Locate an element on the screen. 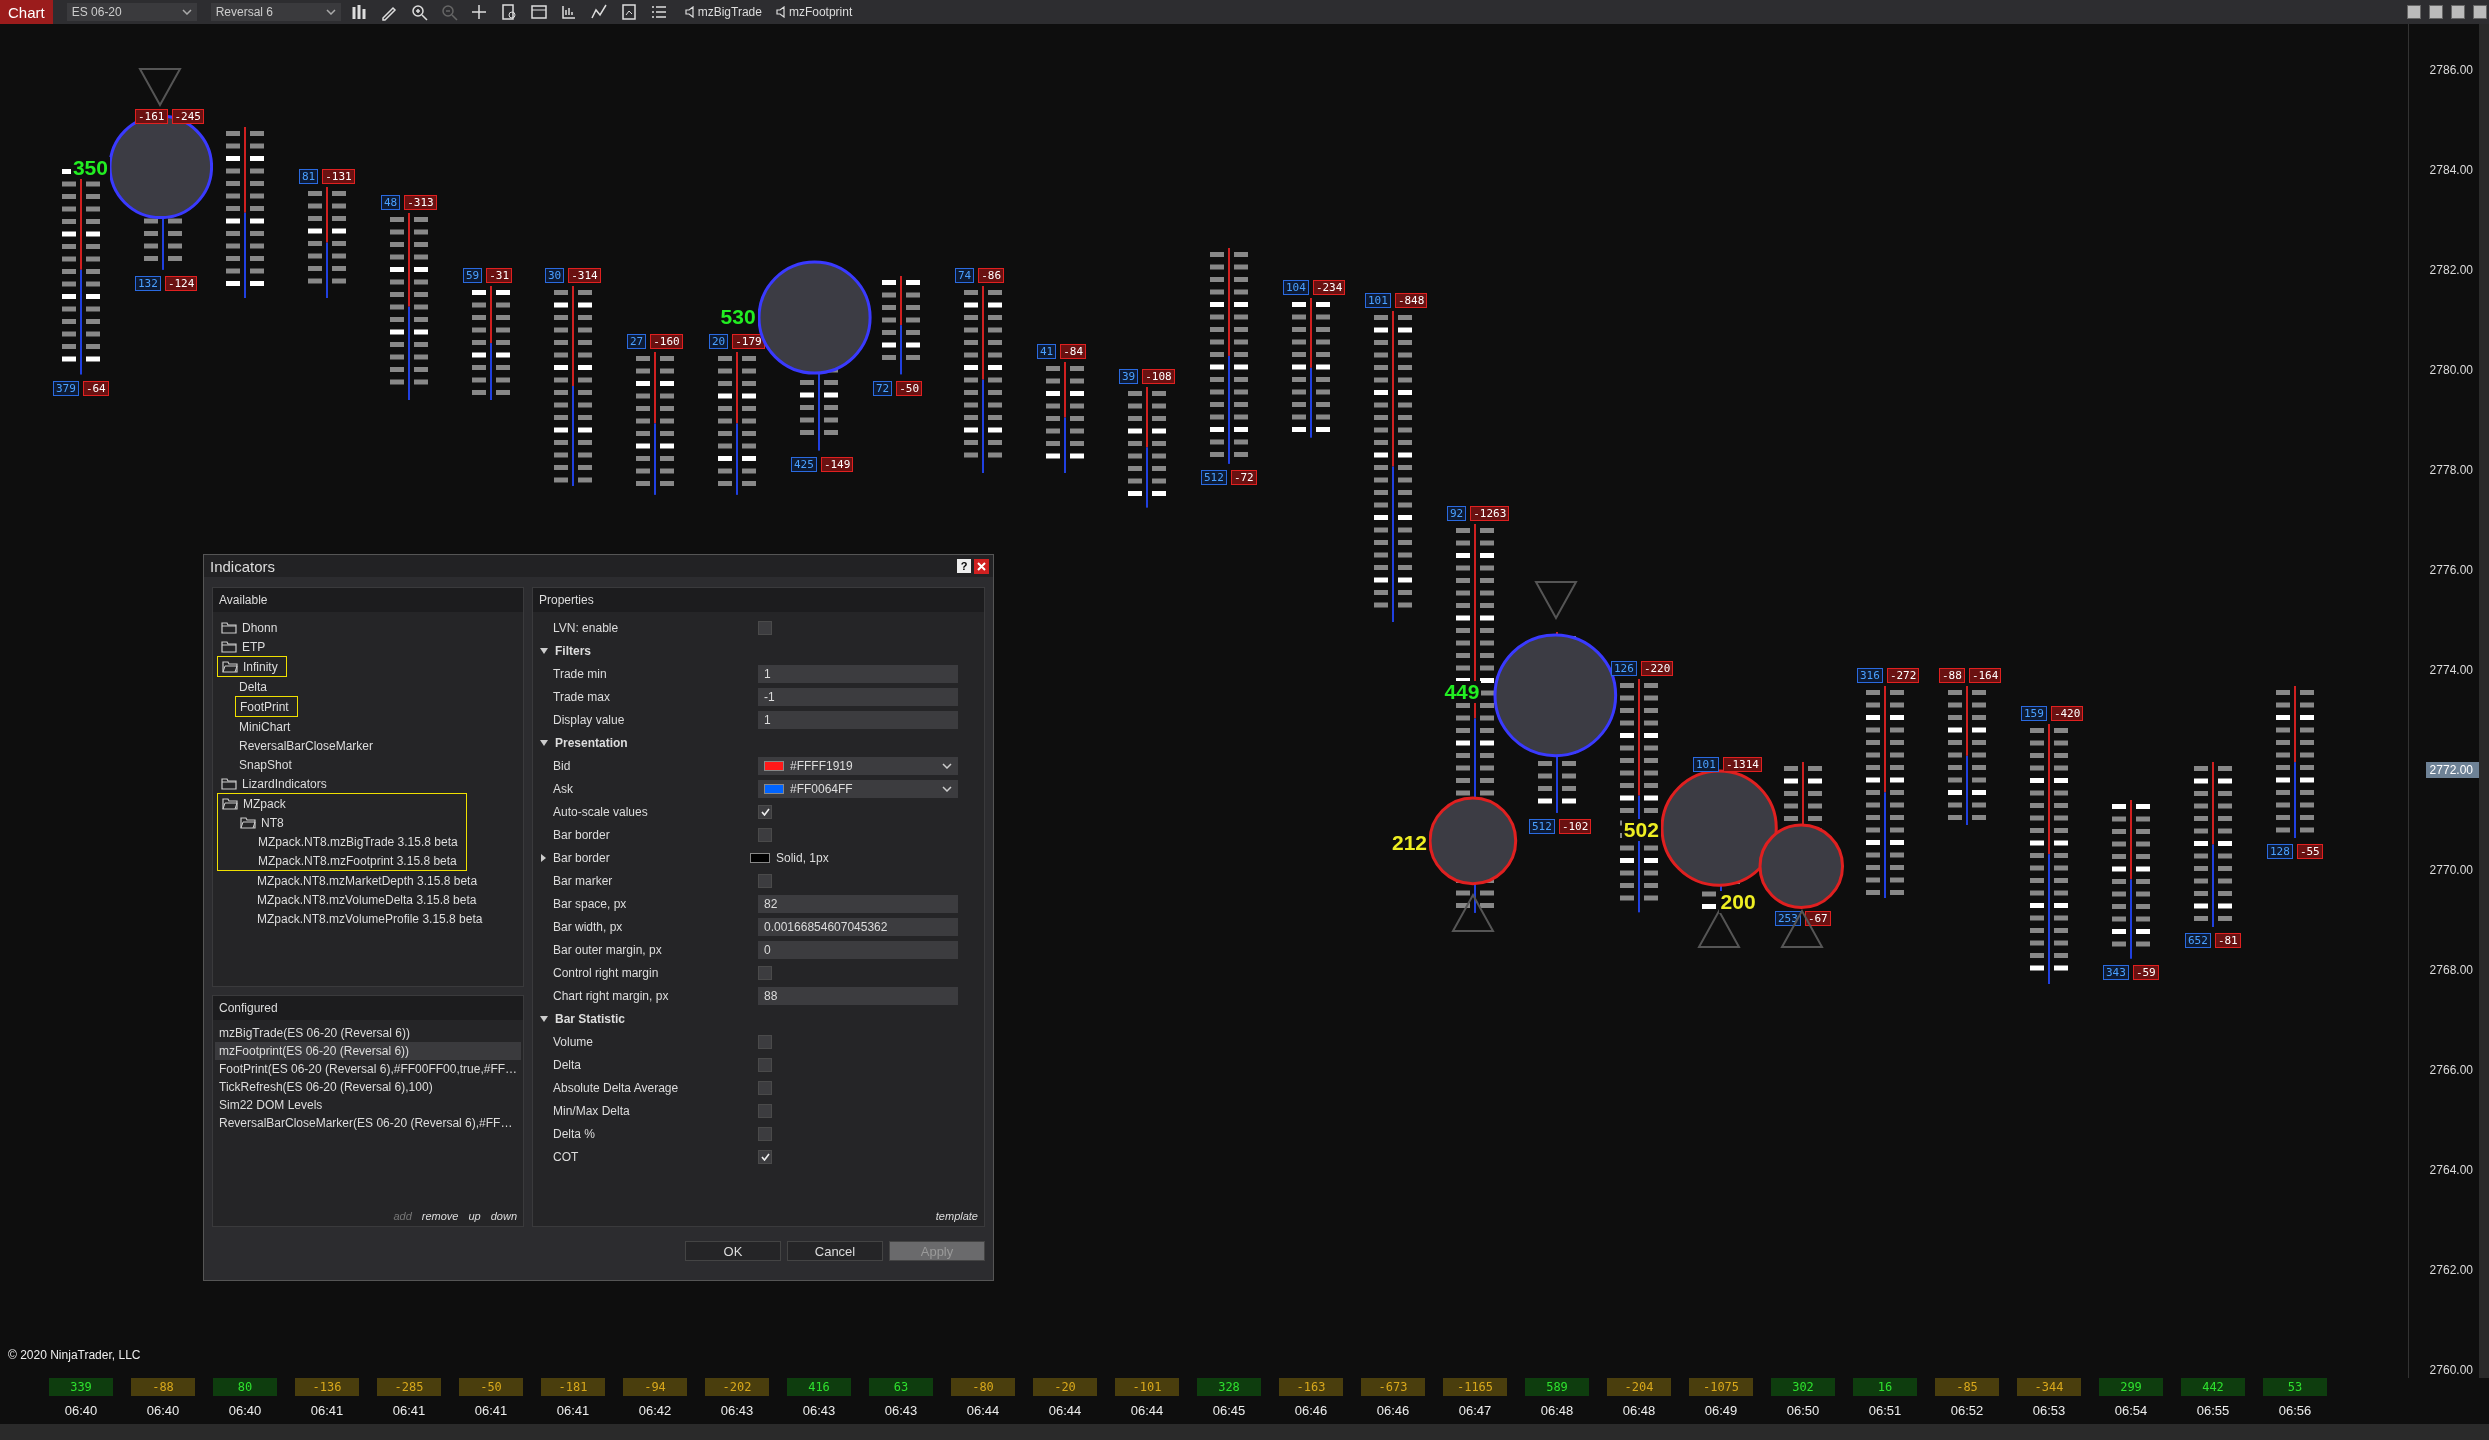 Image resolution: width=2489 pixels, height=1440 pixels. time-label: 06:42 is located at coordinates (655, 1410).